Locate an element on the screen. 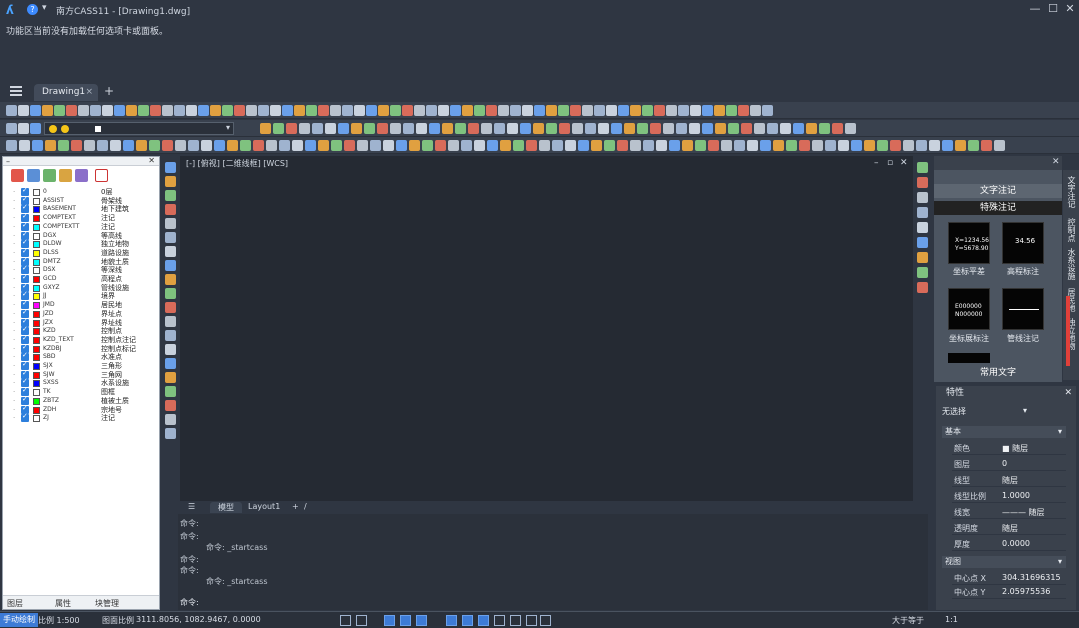 This screenshot has width=1079, height=628. group-view: 视图 ▾ is located at coordinates (1004, 562).